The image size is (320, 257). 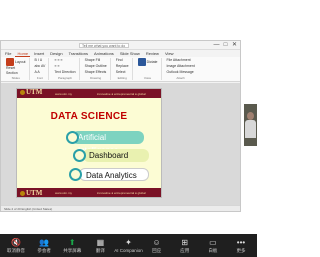 What do you see at coordinates (225, 45) in the screenshot?
I see `maximize-button: □` at bounding box center [225, 45].